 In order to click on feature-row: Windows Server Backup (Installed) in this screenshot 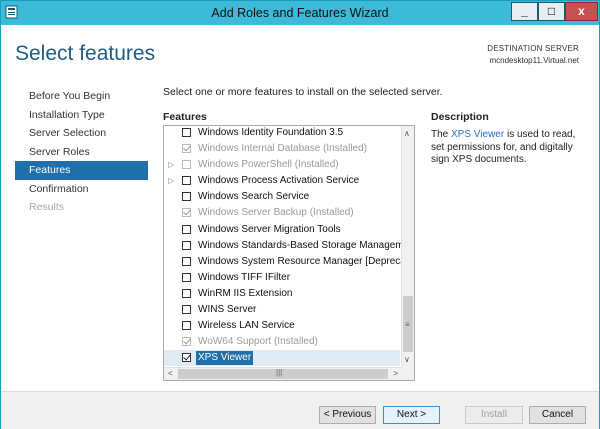, I will do `click(282, 213)`.